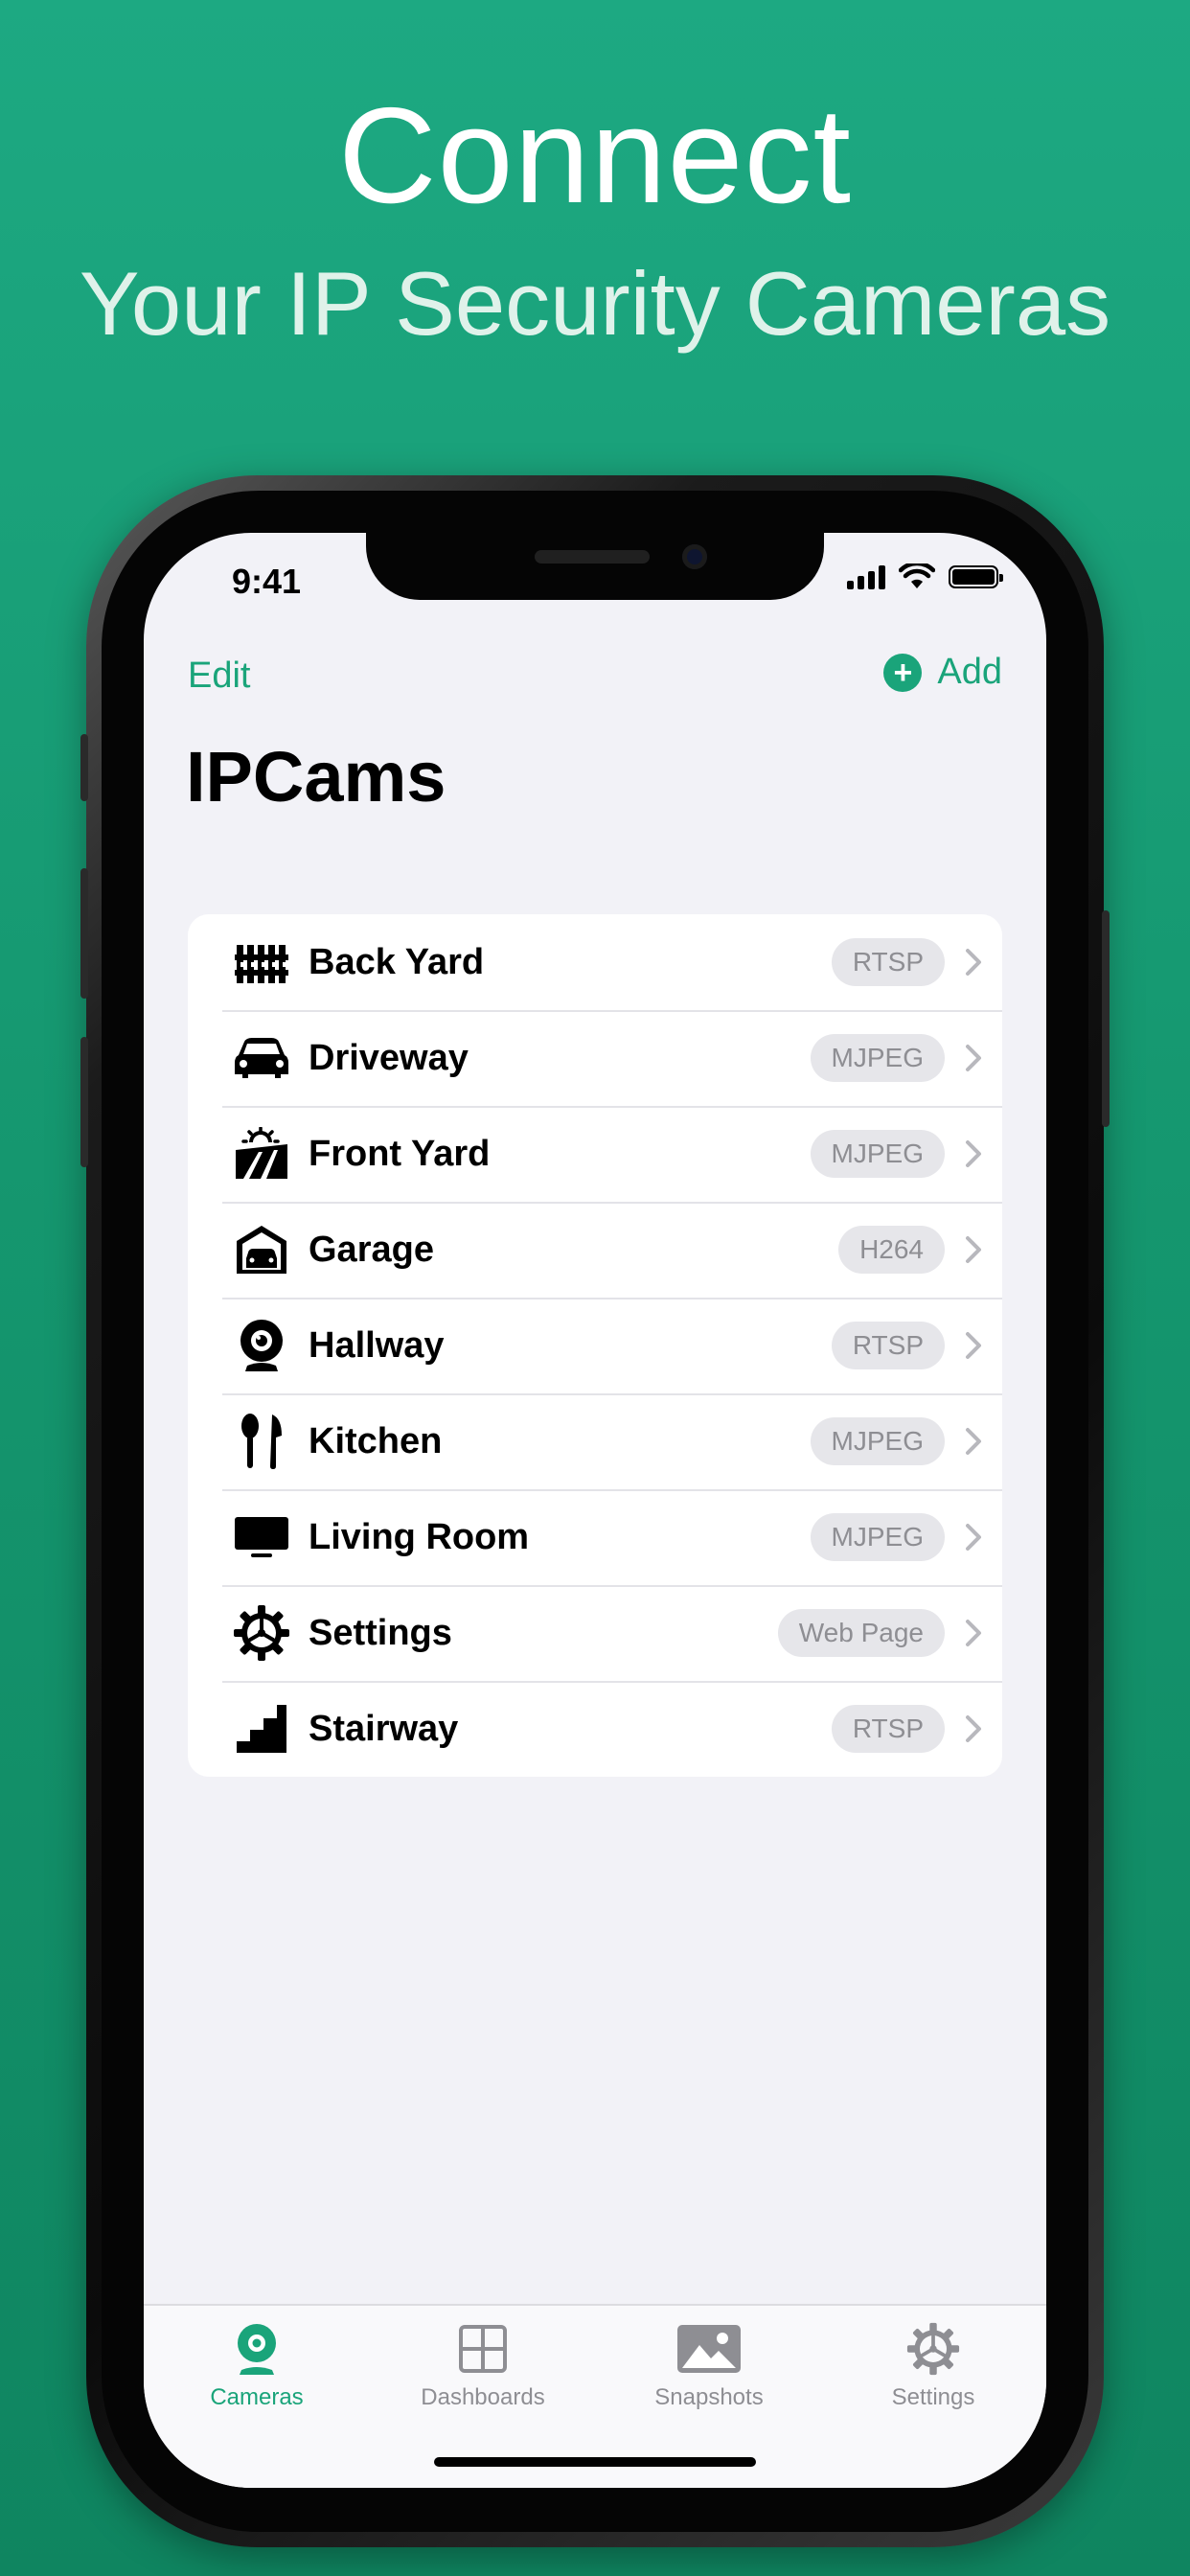  I want to click on field-sun-icon, so click(262, 1154).